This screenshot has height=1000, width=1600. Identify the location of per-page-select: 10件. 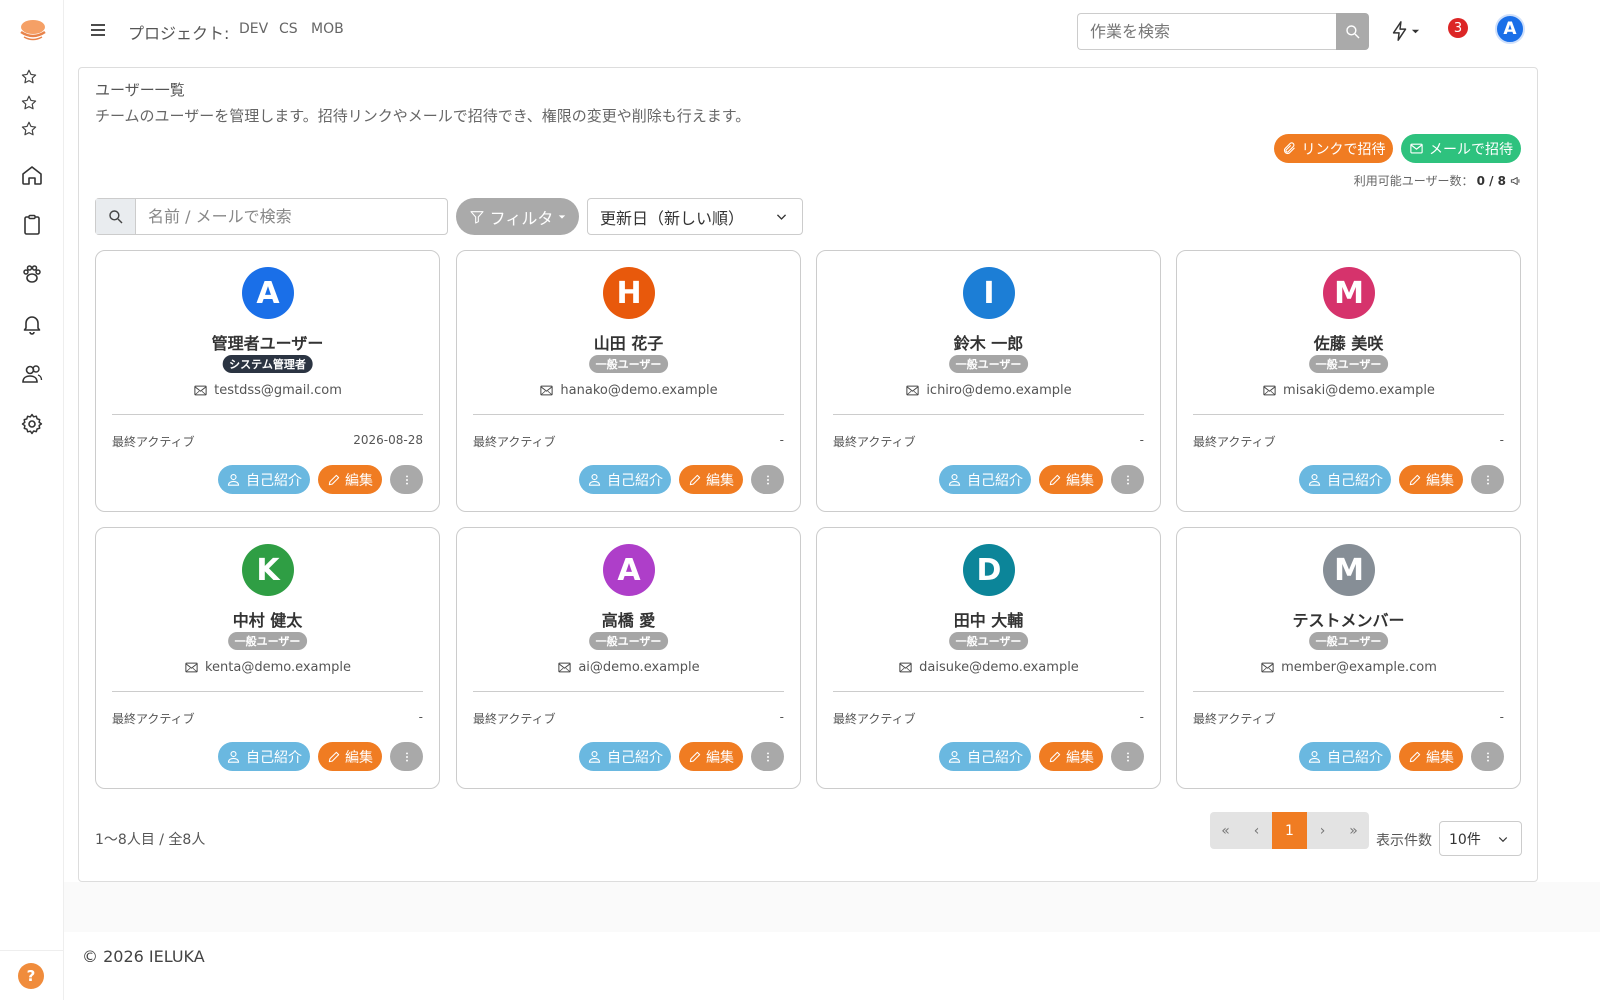
(1480, 838).